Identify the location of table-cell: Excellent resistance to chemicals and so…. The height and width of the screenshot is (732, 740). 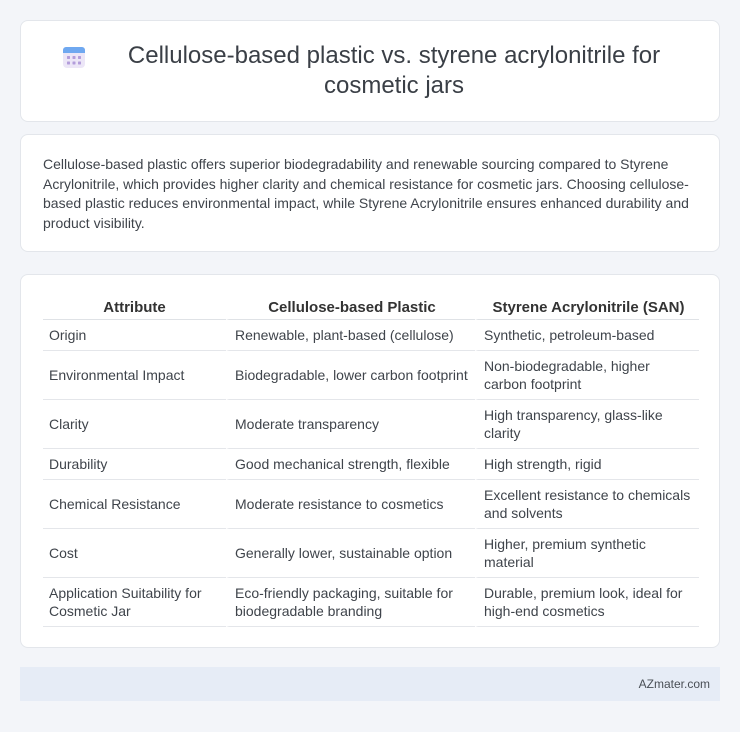
(587, 504).